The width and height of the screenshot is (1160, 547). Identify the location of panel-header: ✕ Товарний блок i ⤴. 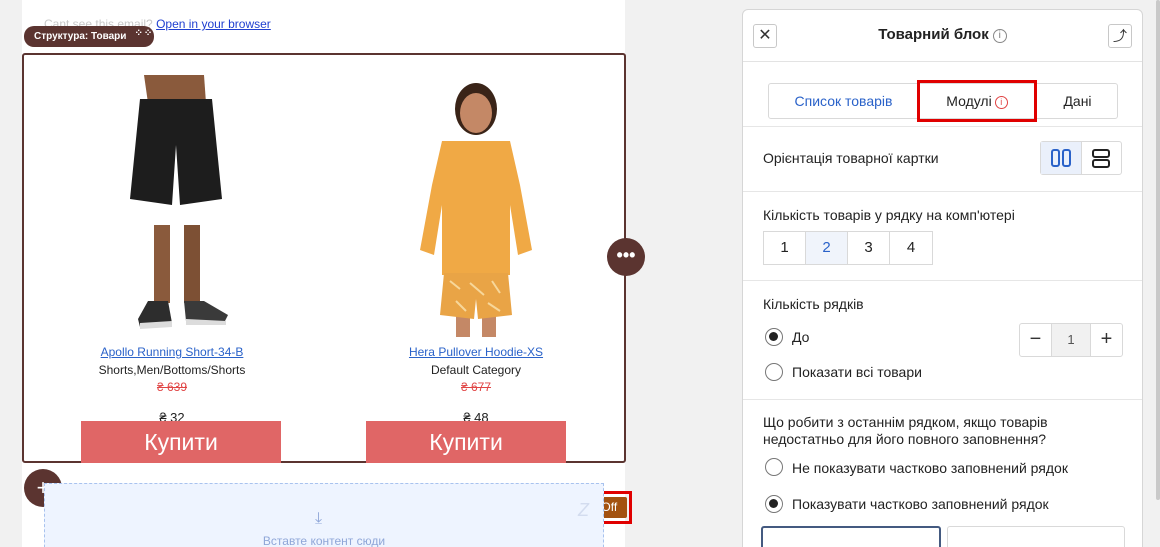
(942, 36).